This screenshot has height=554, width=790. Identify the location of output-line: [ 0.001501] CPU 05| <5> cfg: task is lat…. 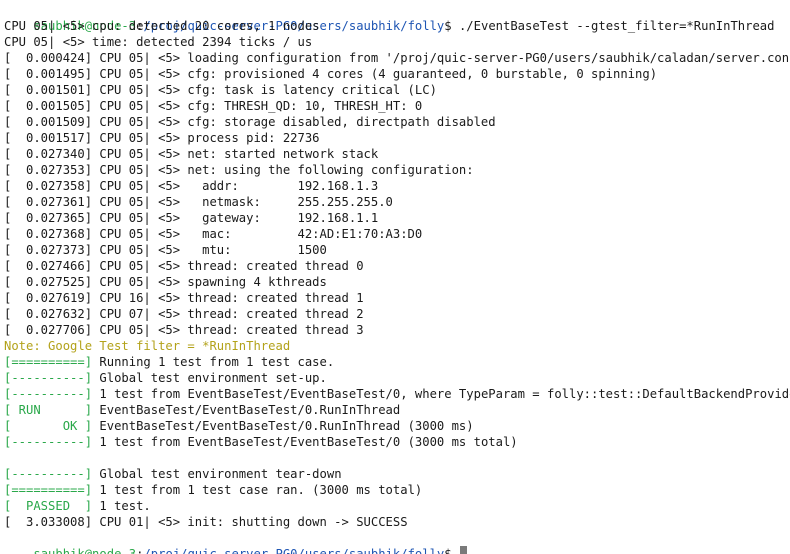
(397, 90).